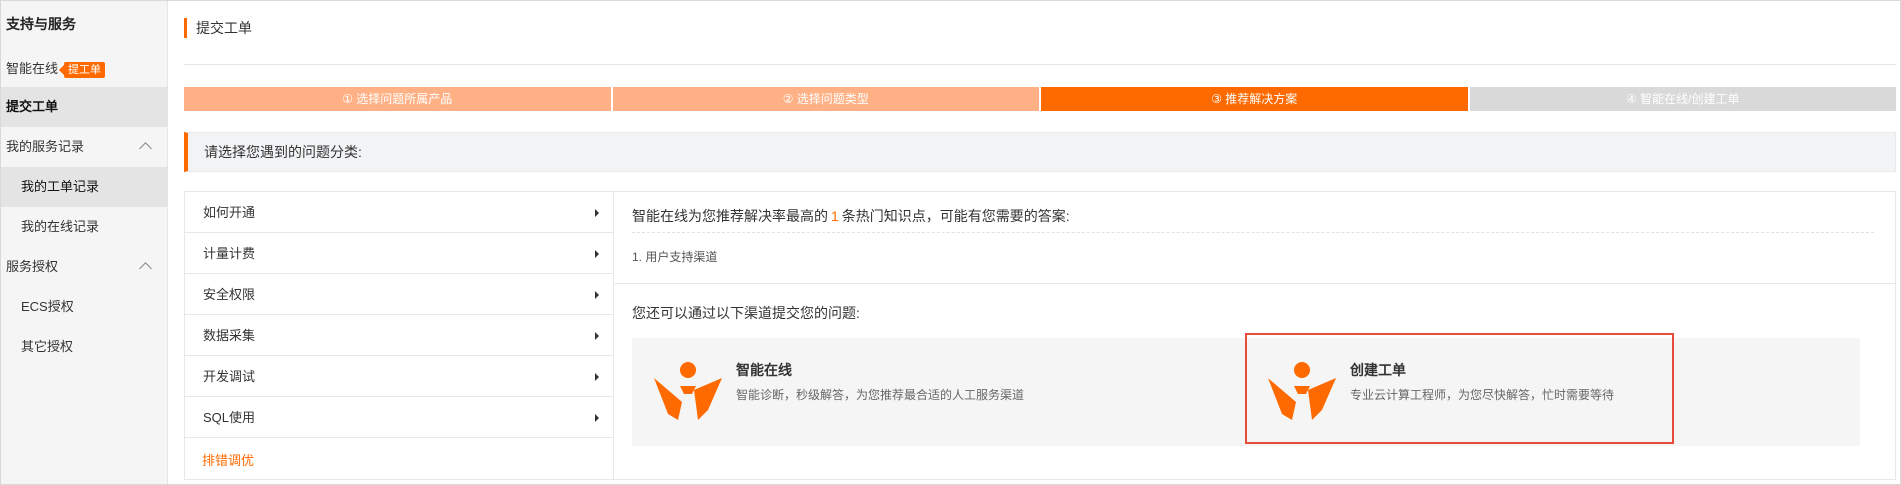 This screenshot has height=485, width=1901. Describe the element at coordinates (228, 459) in the screenshot. I see `category-link-troubleshoot: 排错调优` at that location.